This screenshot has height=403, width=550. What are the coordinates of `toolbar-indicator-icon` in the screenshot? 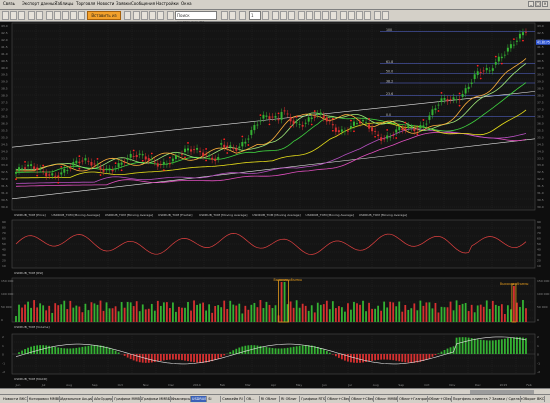 It's located at (359, 15).